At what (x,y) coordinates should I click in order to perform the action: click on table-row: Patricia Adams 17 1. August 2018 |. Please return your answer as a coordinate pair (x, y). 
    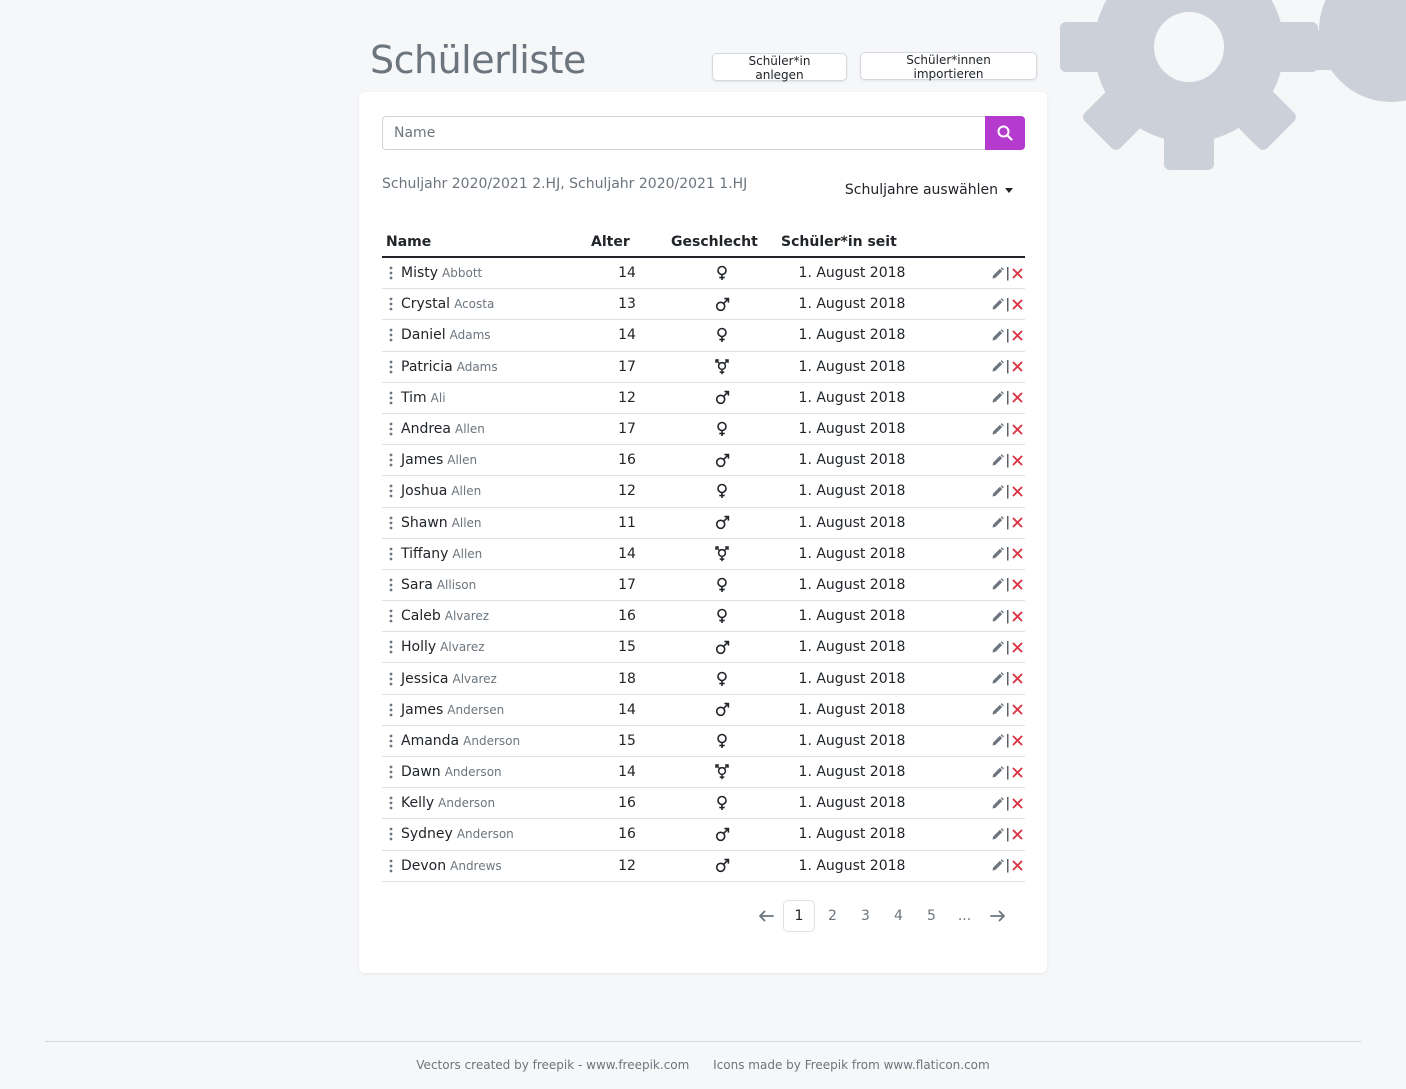
    Looking at the image, I should click on (703, 367).